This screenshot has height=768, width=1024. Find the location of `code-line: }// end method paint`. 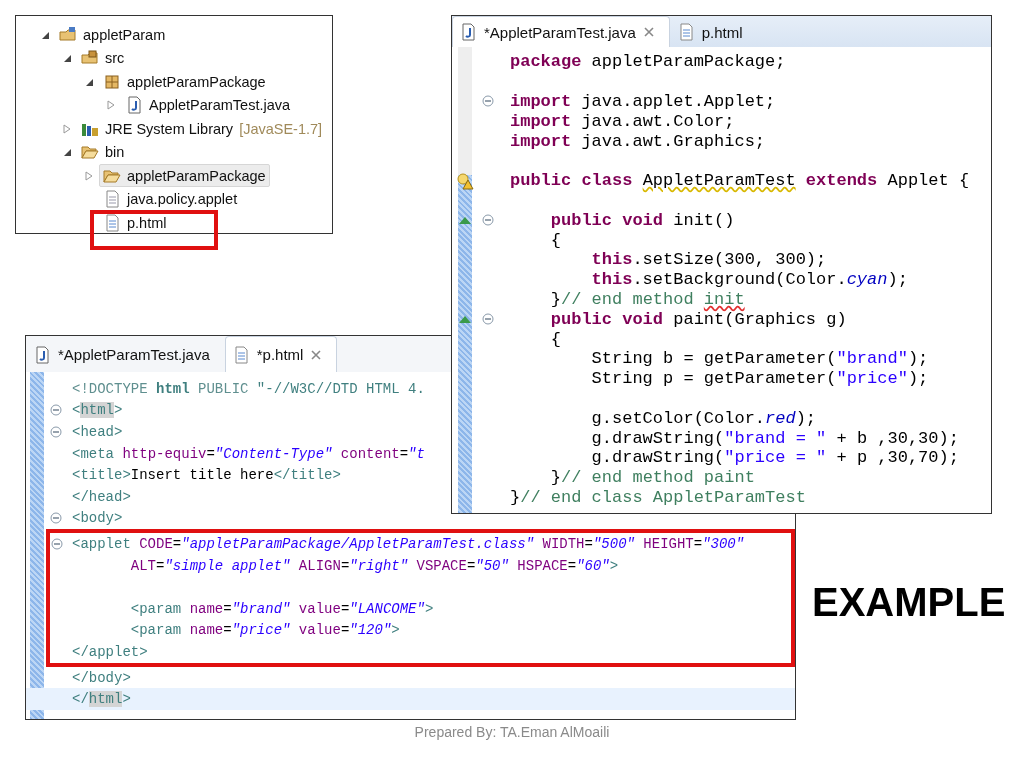

code-line: }// end method paint is located at coordinates (652, 478).